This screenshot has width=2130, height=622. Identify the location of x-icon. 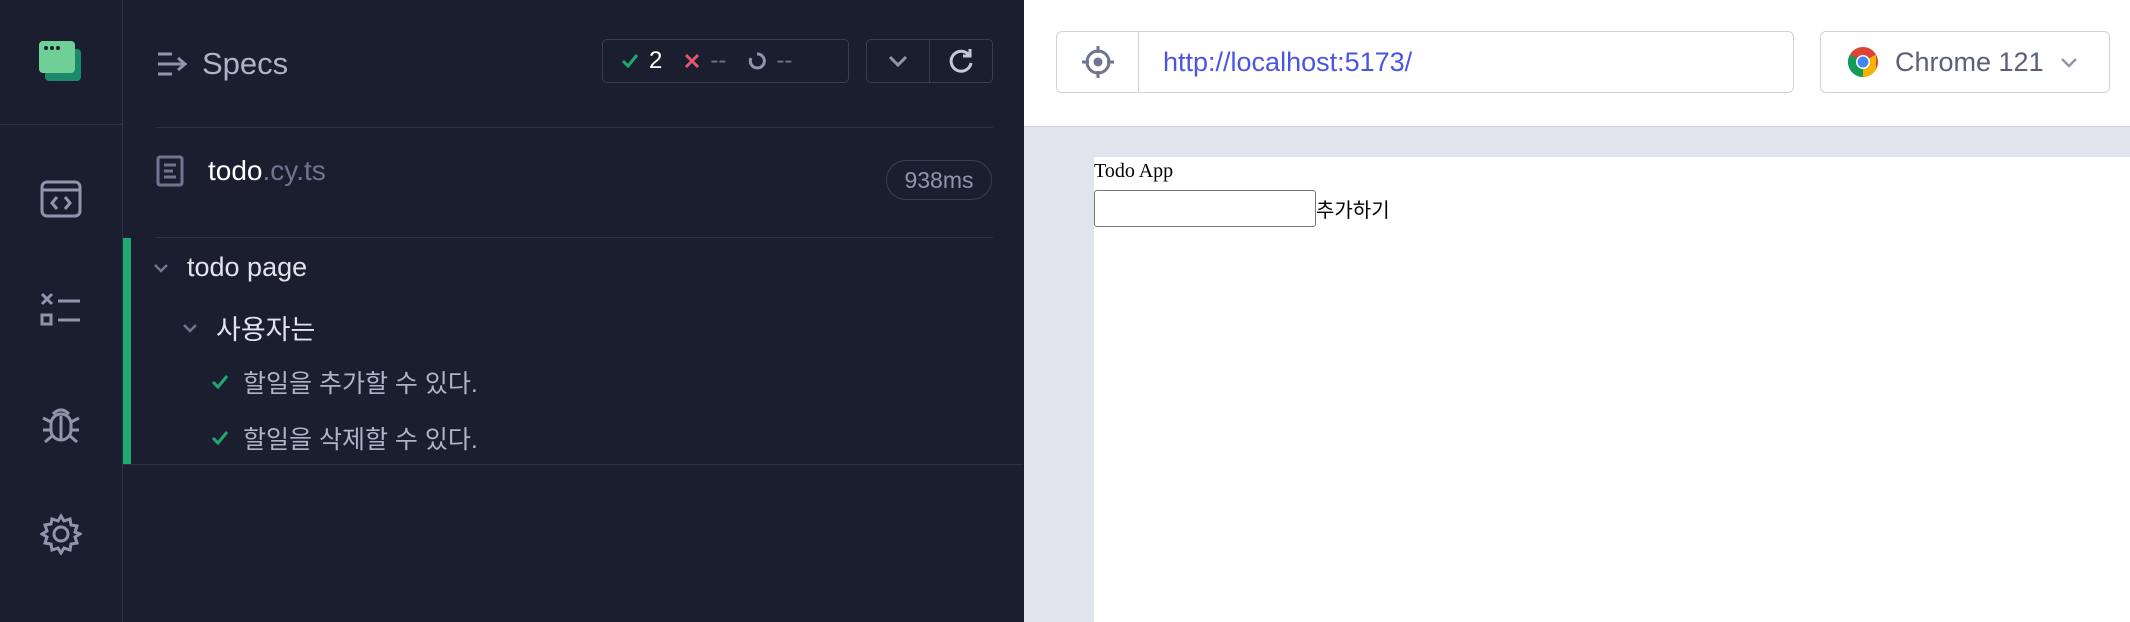
(692, 61).